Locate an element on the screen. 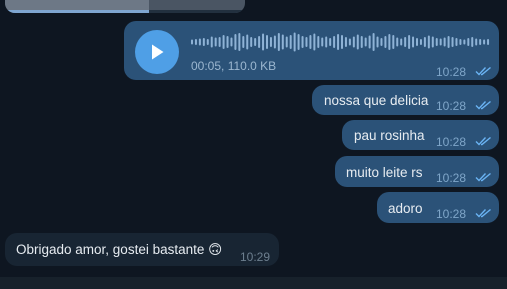 The image size is (507, 289). message-text: pau rosinha is located at coordinates (389, 135).